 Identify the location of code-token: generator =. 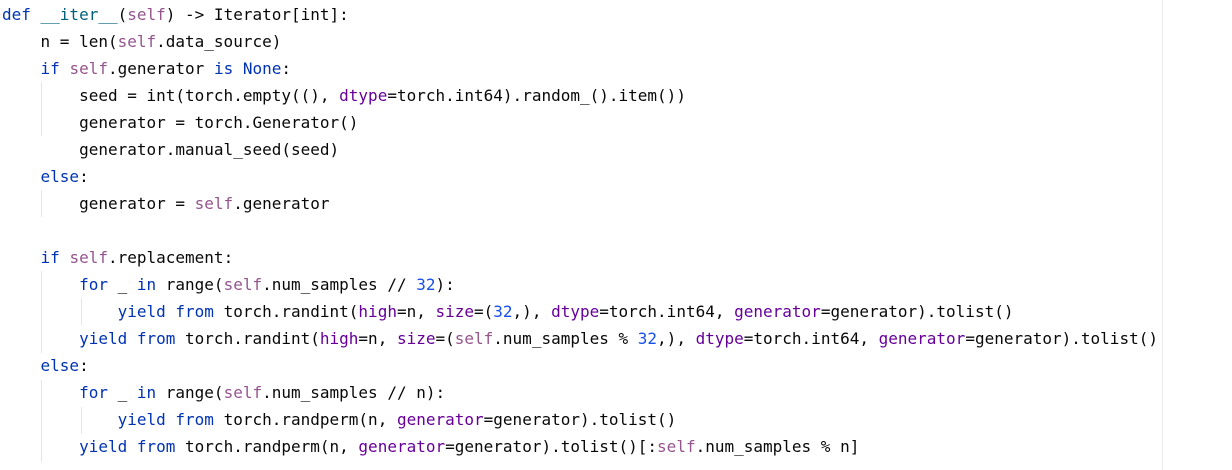
(98, 203).